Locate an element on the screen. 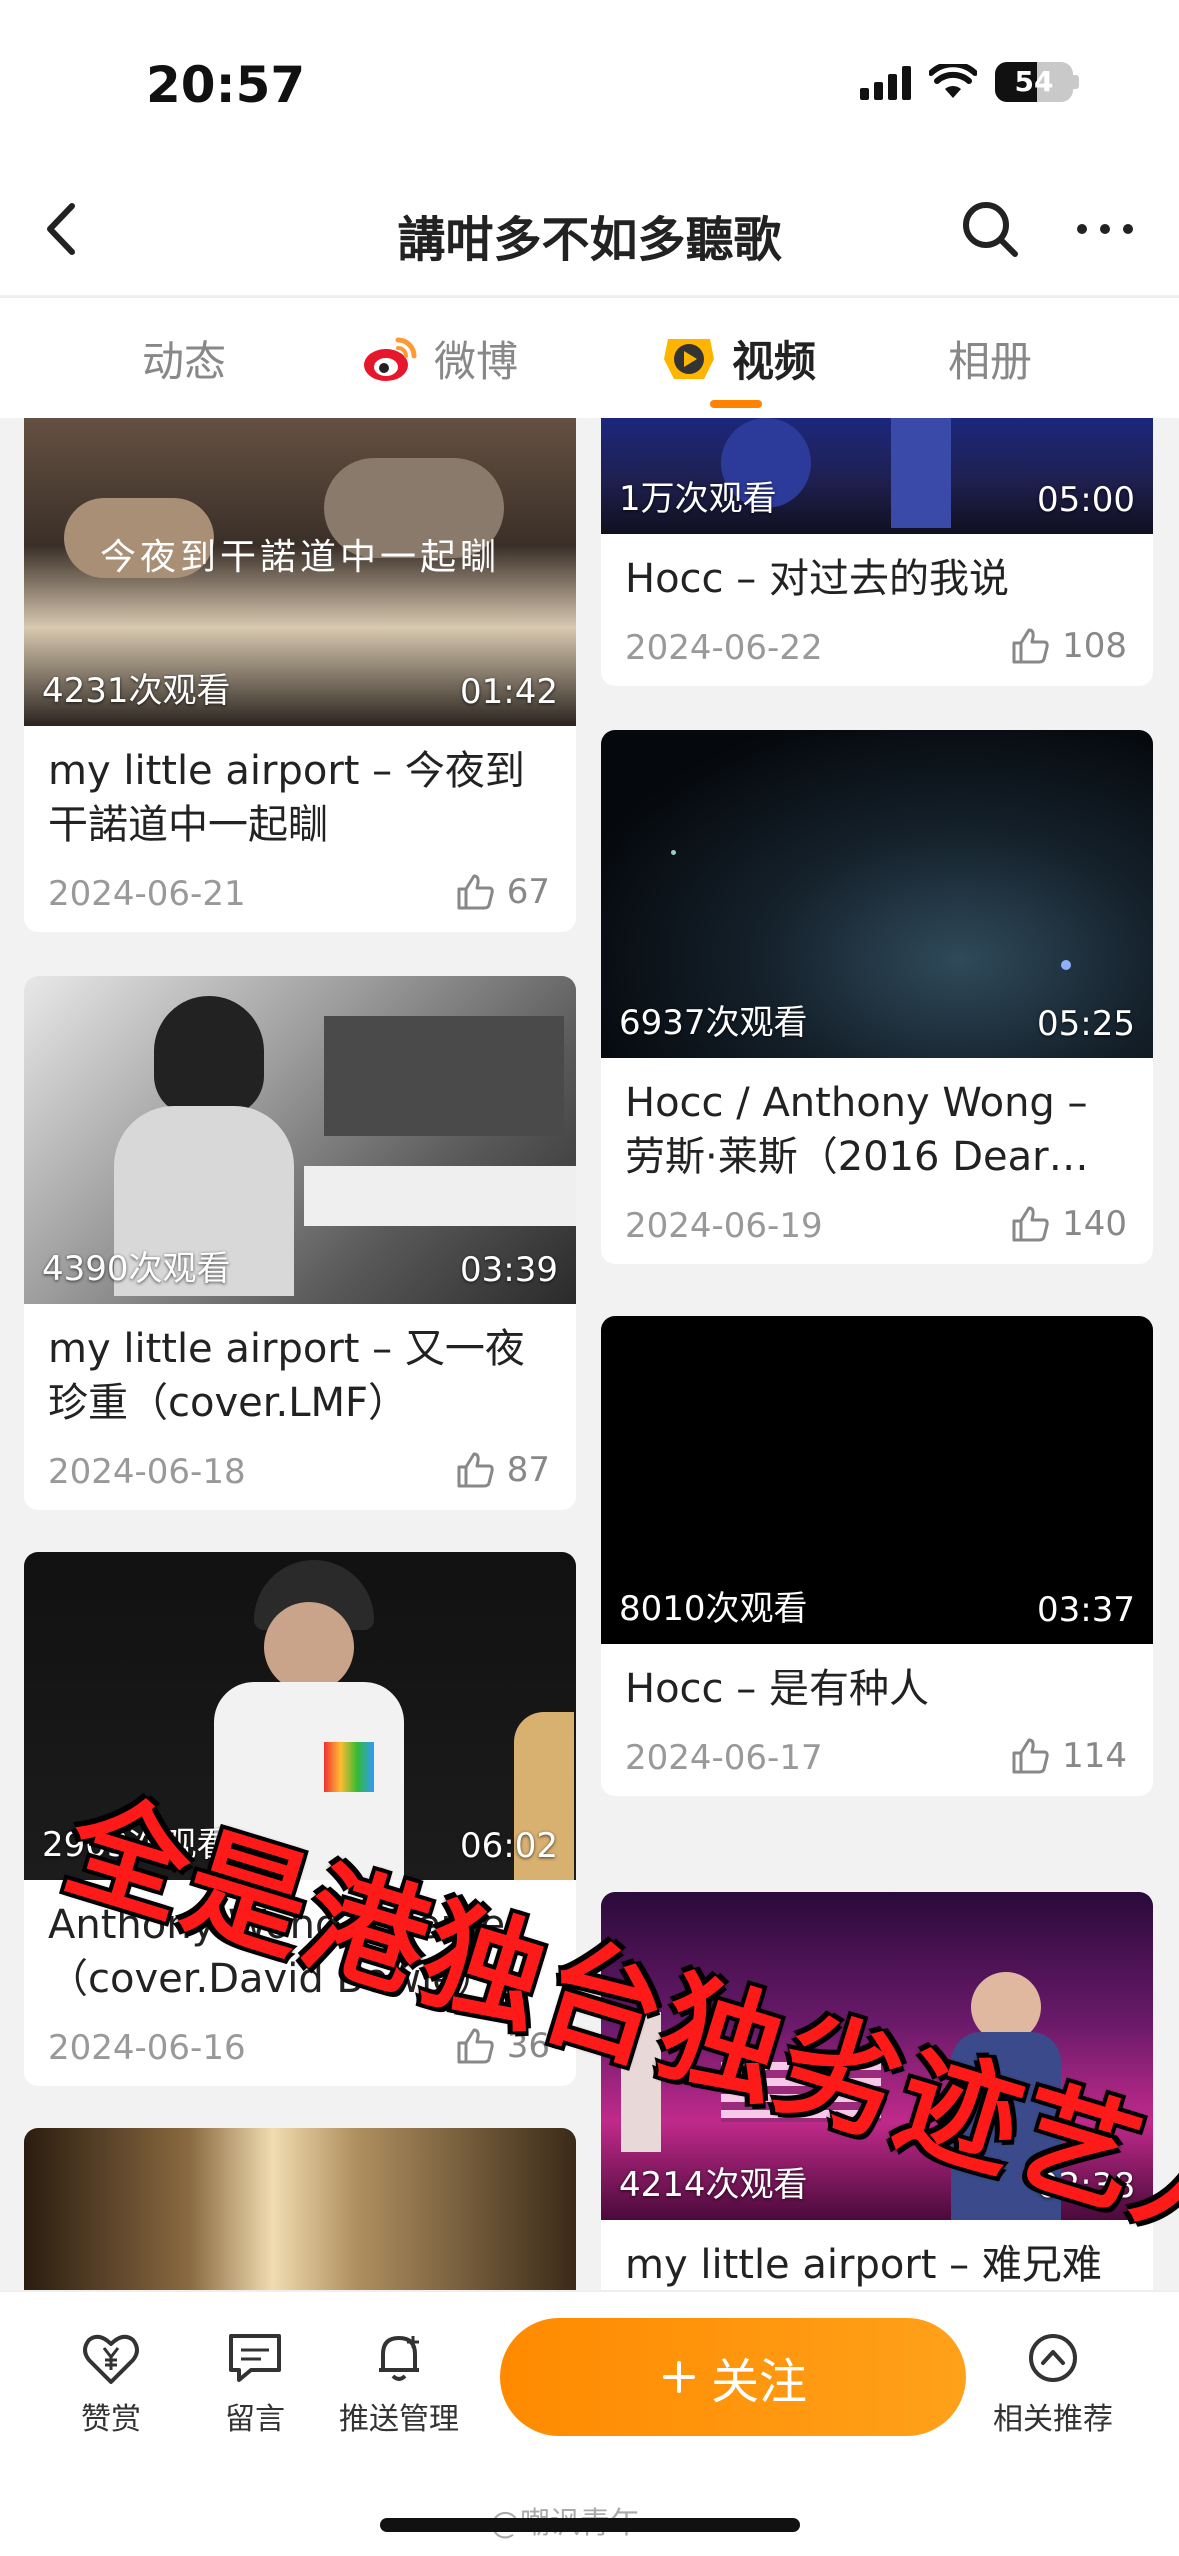 The image size is (1179, 2556). video-card is located at coordinates (300, 2209).